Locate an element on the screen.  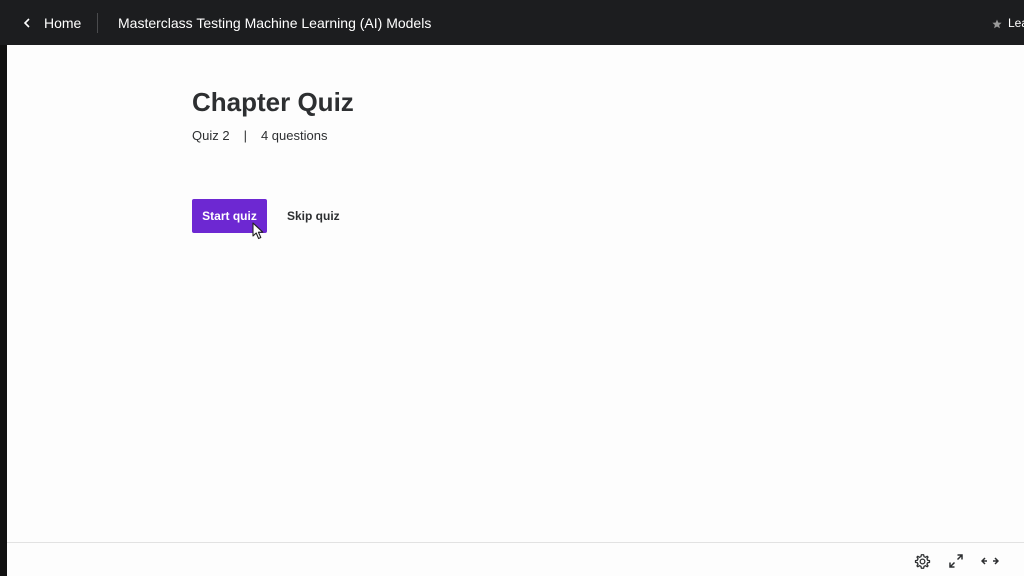
gear-icon is located at coordinates (922, 561).